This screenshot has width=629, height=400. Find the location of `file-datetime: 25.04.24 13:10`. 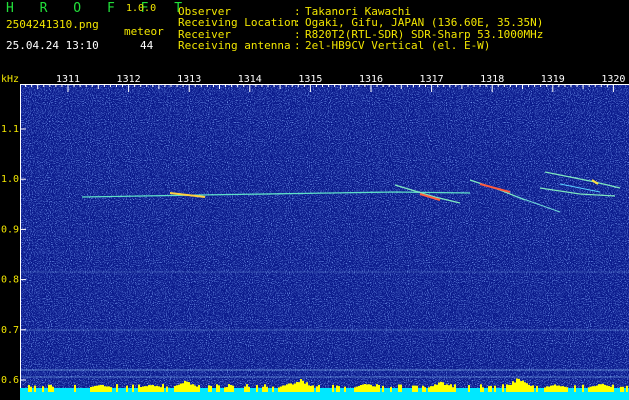

file-datetime: 25.04.24 13:10 is located at coordinates (52, 45).